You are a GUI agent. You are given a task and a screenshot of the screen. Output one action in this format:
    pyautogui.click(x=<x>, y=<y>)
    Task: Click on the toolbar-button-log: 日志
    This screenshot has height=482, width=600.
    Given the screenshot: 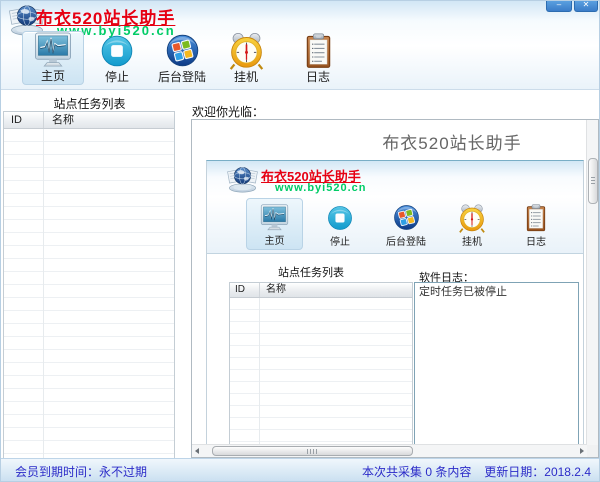 What is the action you would take?
    pyautogui.click(x=318, y=58)
    